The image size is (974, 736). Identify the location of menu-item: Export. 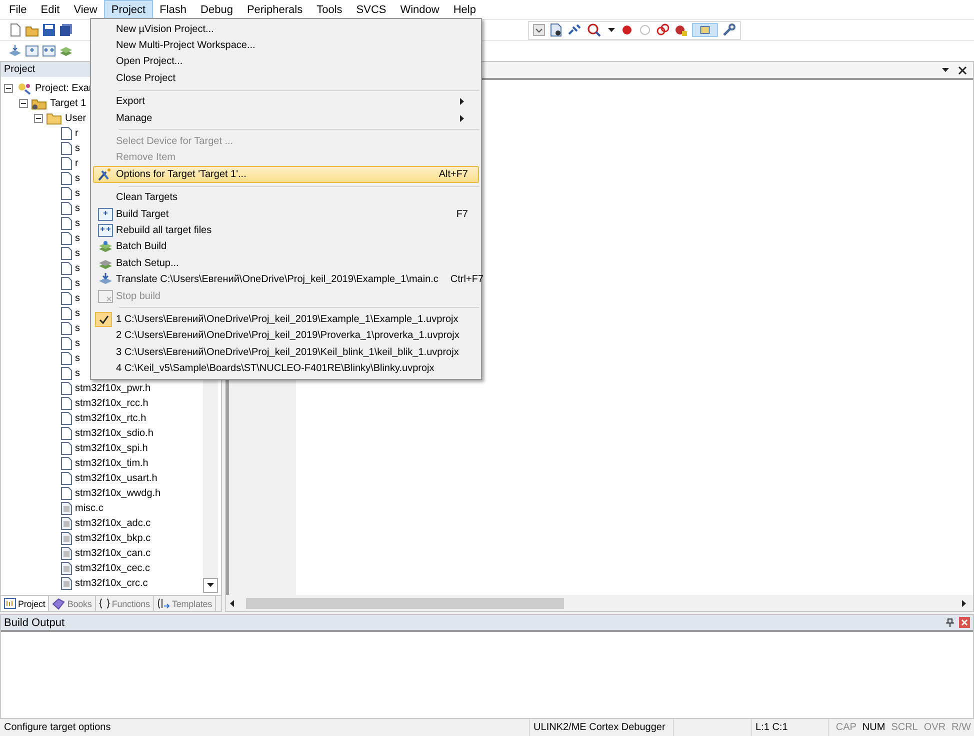
(286, 102).